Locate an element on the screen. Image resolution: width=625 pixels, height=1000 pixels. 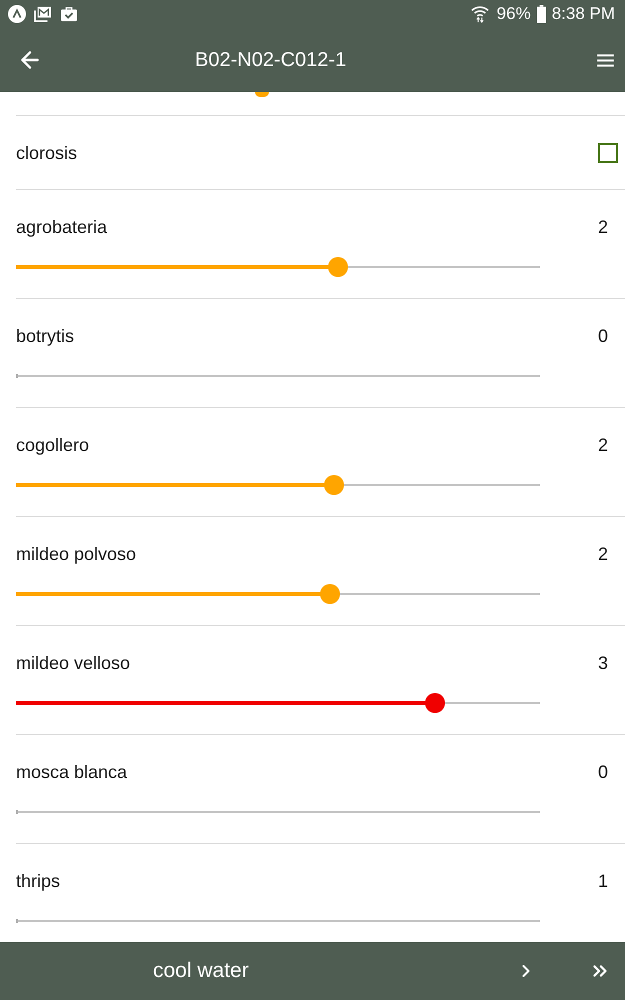
item-label: mildeo velloso is located at coordinates (73, 663).